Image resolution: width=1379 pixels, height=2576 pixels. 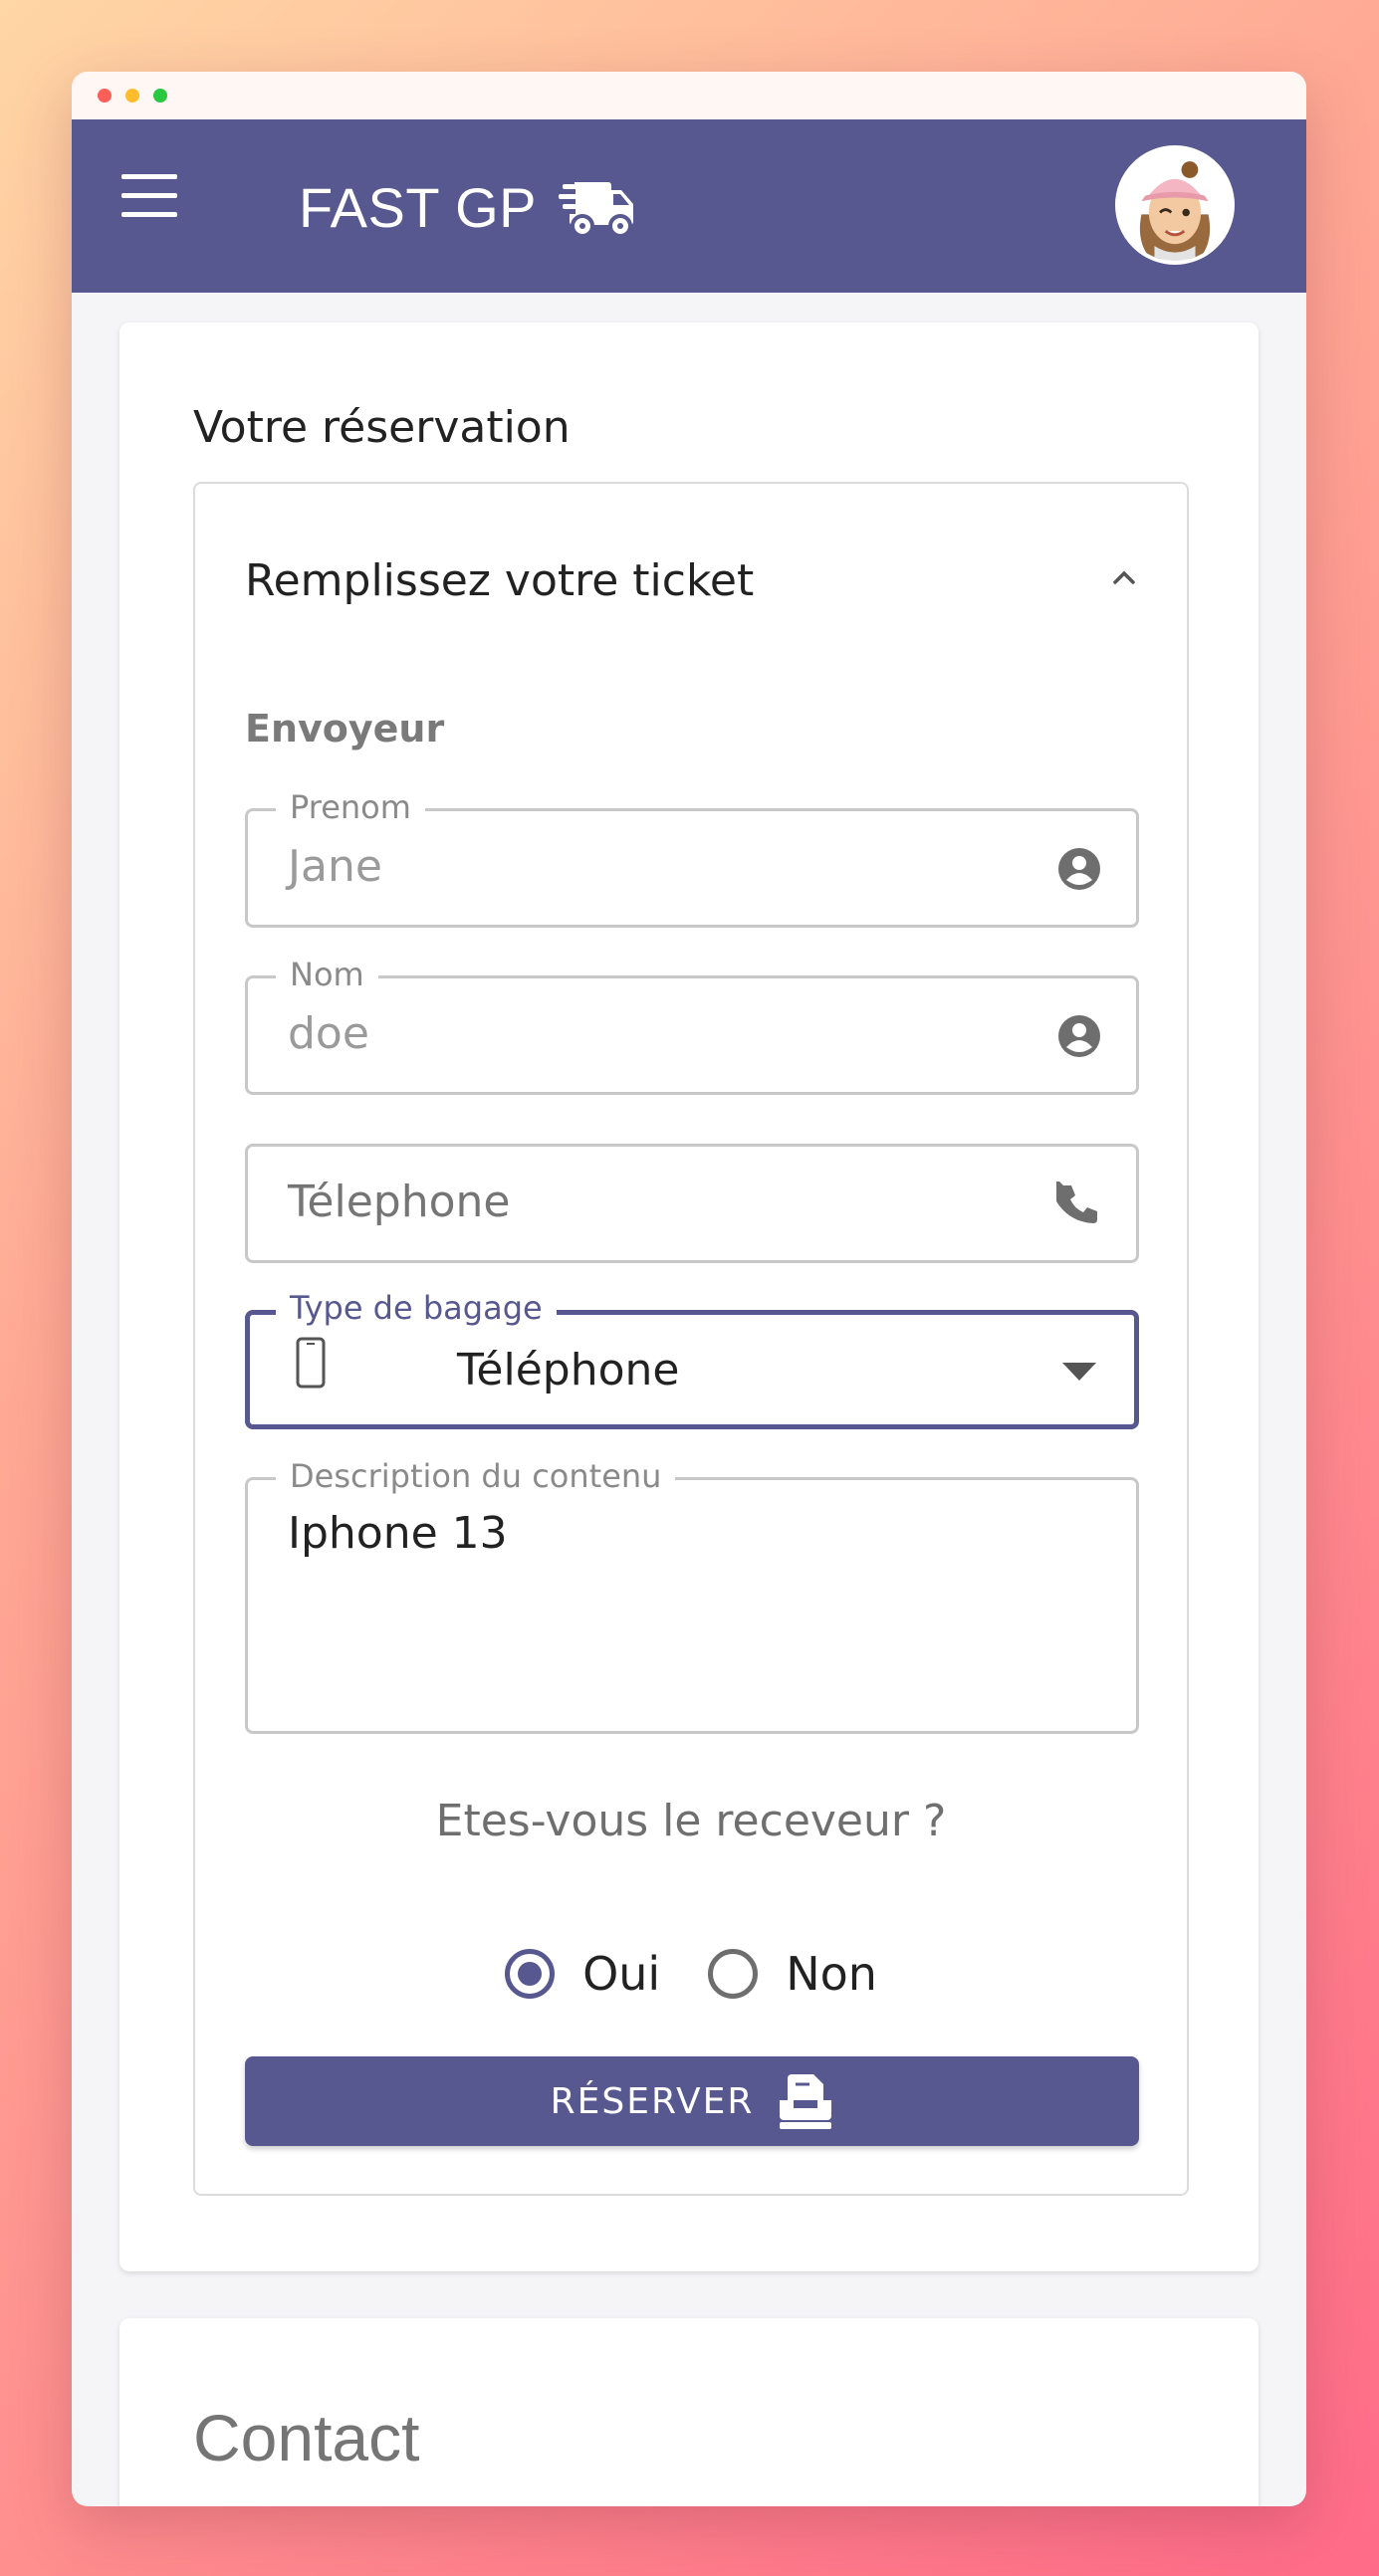 What do you see at coordinates (692, 1203) in the screenshot?
I see `telephone-field: Télephone` at bounding box center [692, 1203].